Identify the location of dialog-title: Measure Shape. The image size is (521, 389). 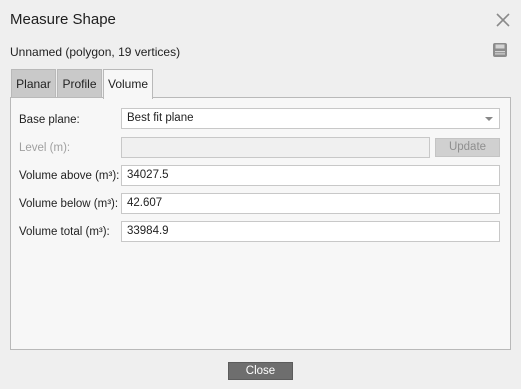
(63, 19).